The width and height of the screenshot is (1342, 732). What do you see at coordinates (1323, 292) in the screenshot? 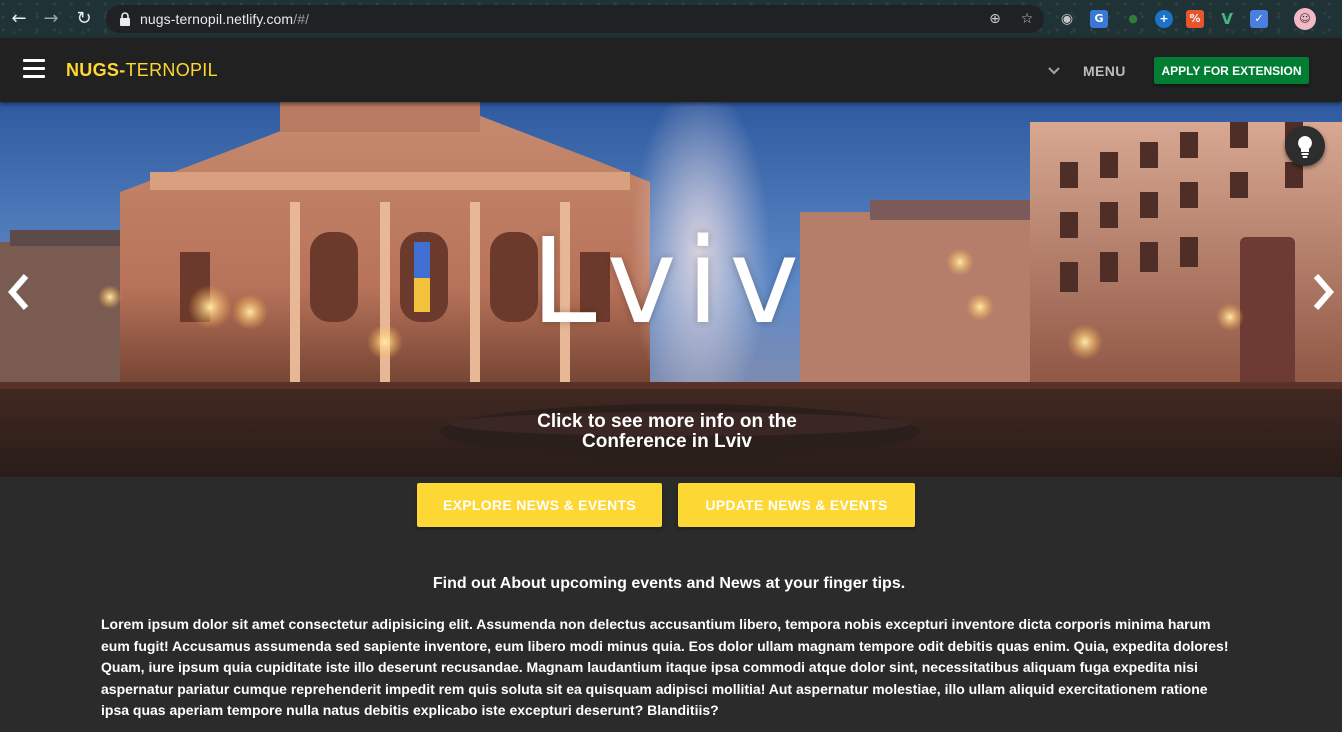
I see `chevron-right-icon` at bounding box center [1323, 292].